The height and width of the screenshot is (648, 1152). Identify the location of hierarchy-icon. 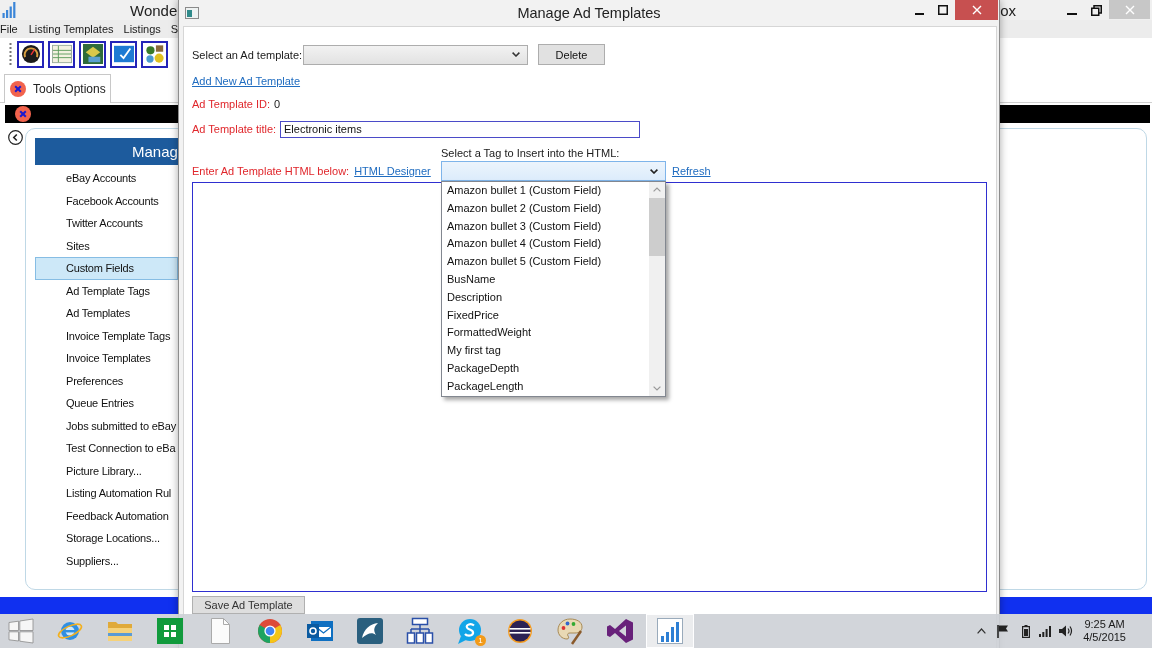
(420, 631).